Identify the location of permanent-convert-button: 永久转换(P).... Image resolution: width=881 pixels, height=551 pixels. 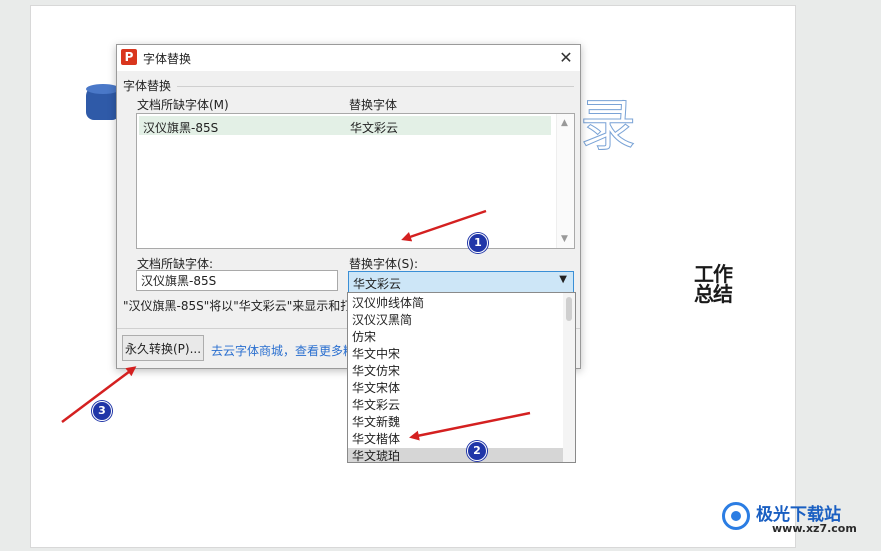
(163, 348).